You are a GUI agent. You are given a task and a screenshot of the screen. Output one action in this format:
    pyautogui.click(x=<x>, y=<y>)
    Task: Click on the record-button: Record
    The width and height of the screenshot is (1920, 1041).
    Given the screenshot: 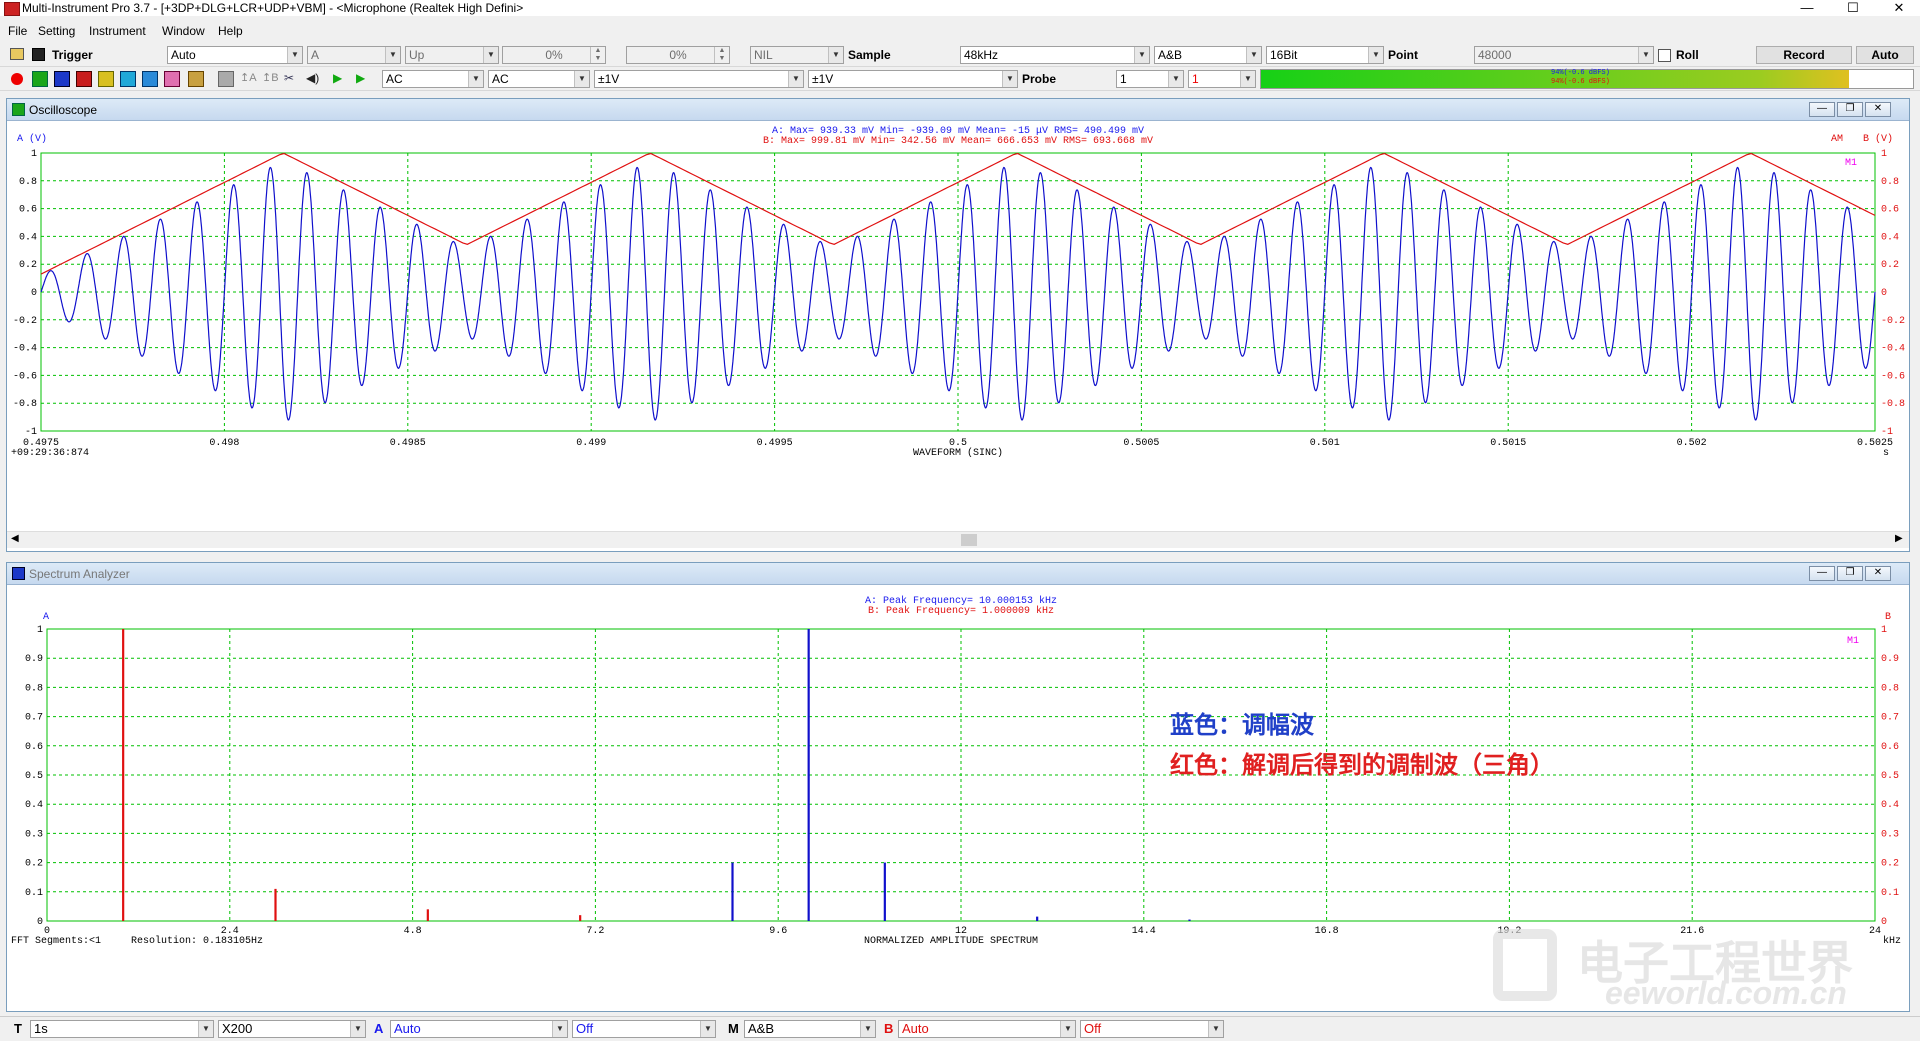 What is the action you would take?
    pyautogui.click(x=1804, y=55)
    